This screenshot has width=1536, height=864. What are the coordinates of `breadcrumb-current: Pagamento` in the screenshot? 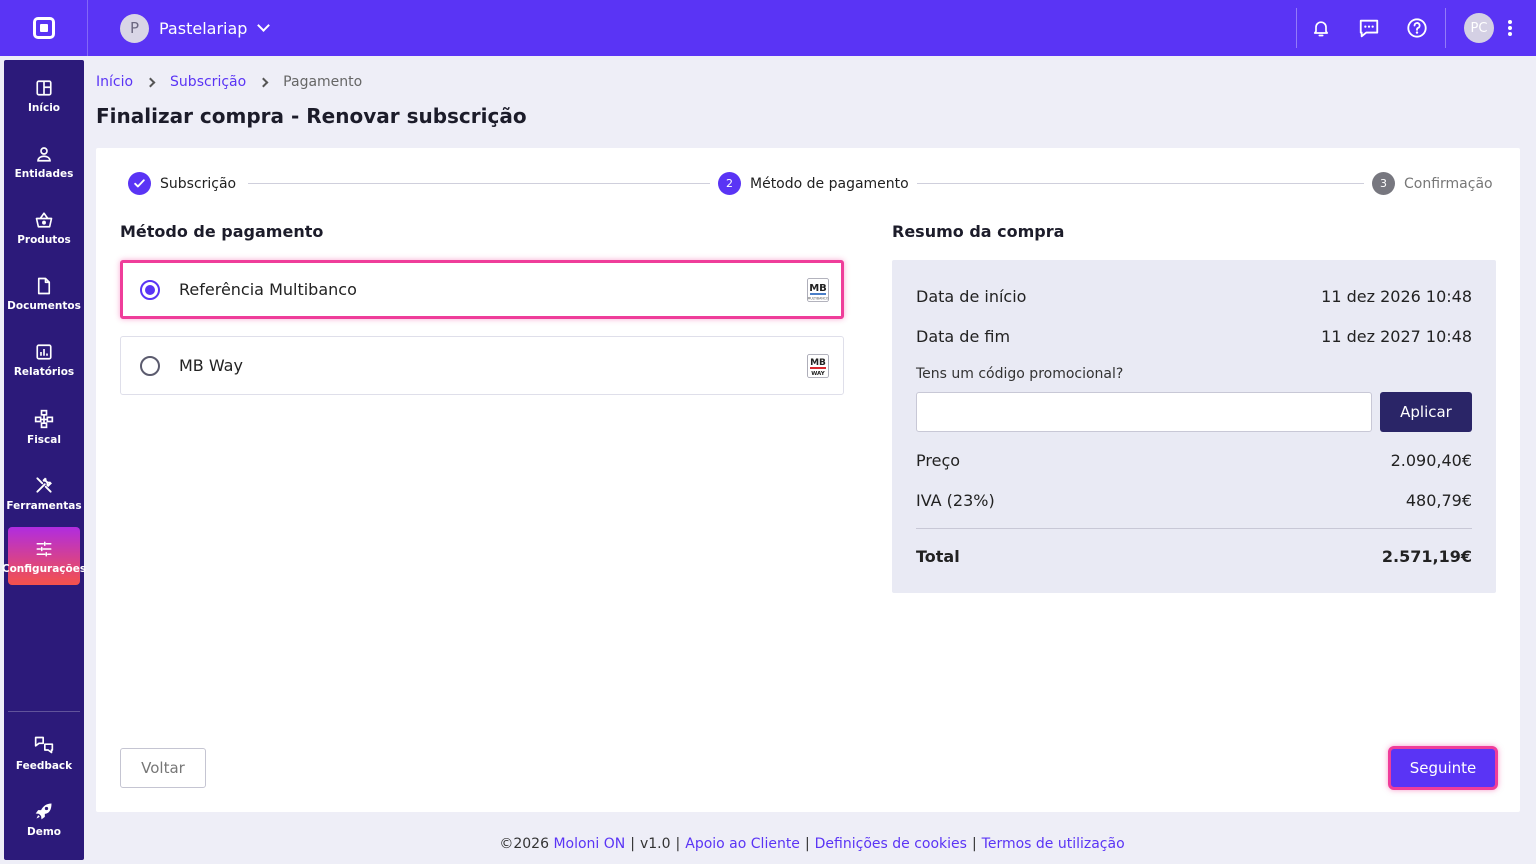 It's located at (323, 82).